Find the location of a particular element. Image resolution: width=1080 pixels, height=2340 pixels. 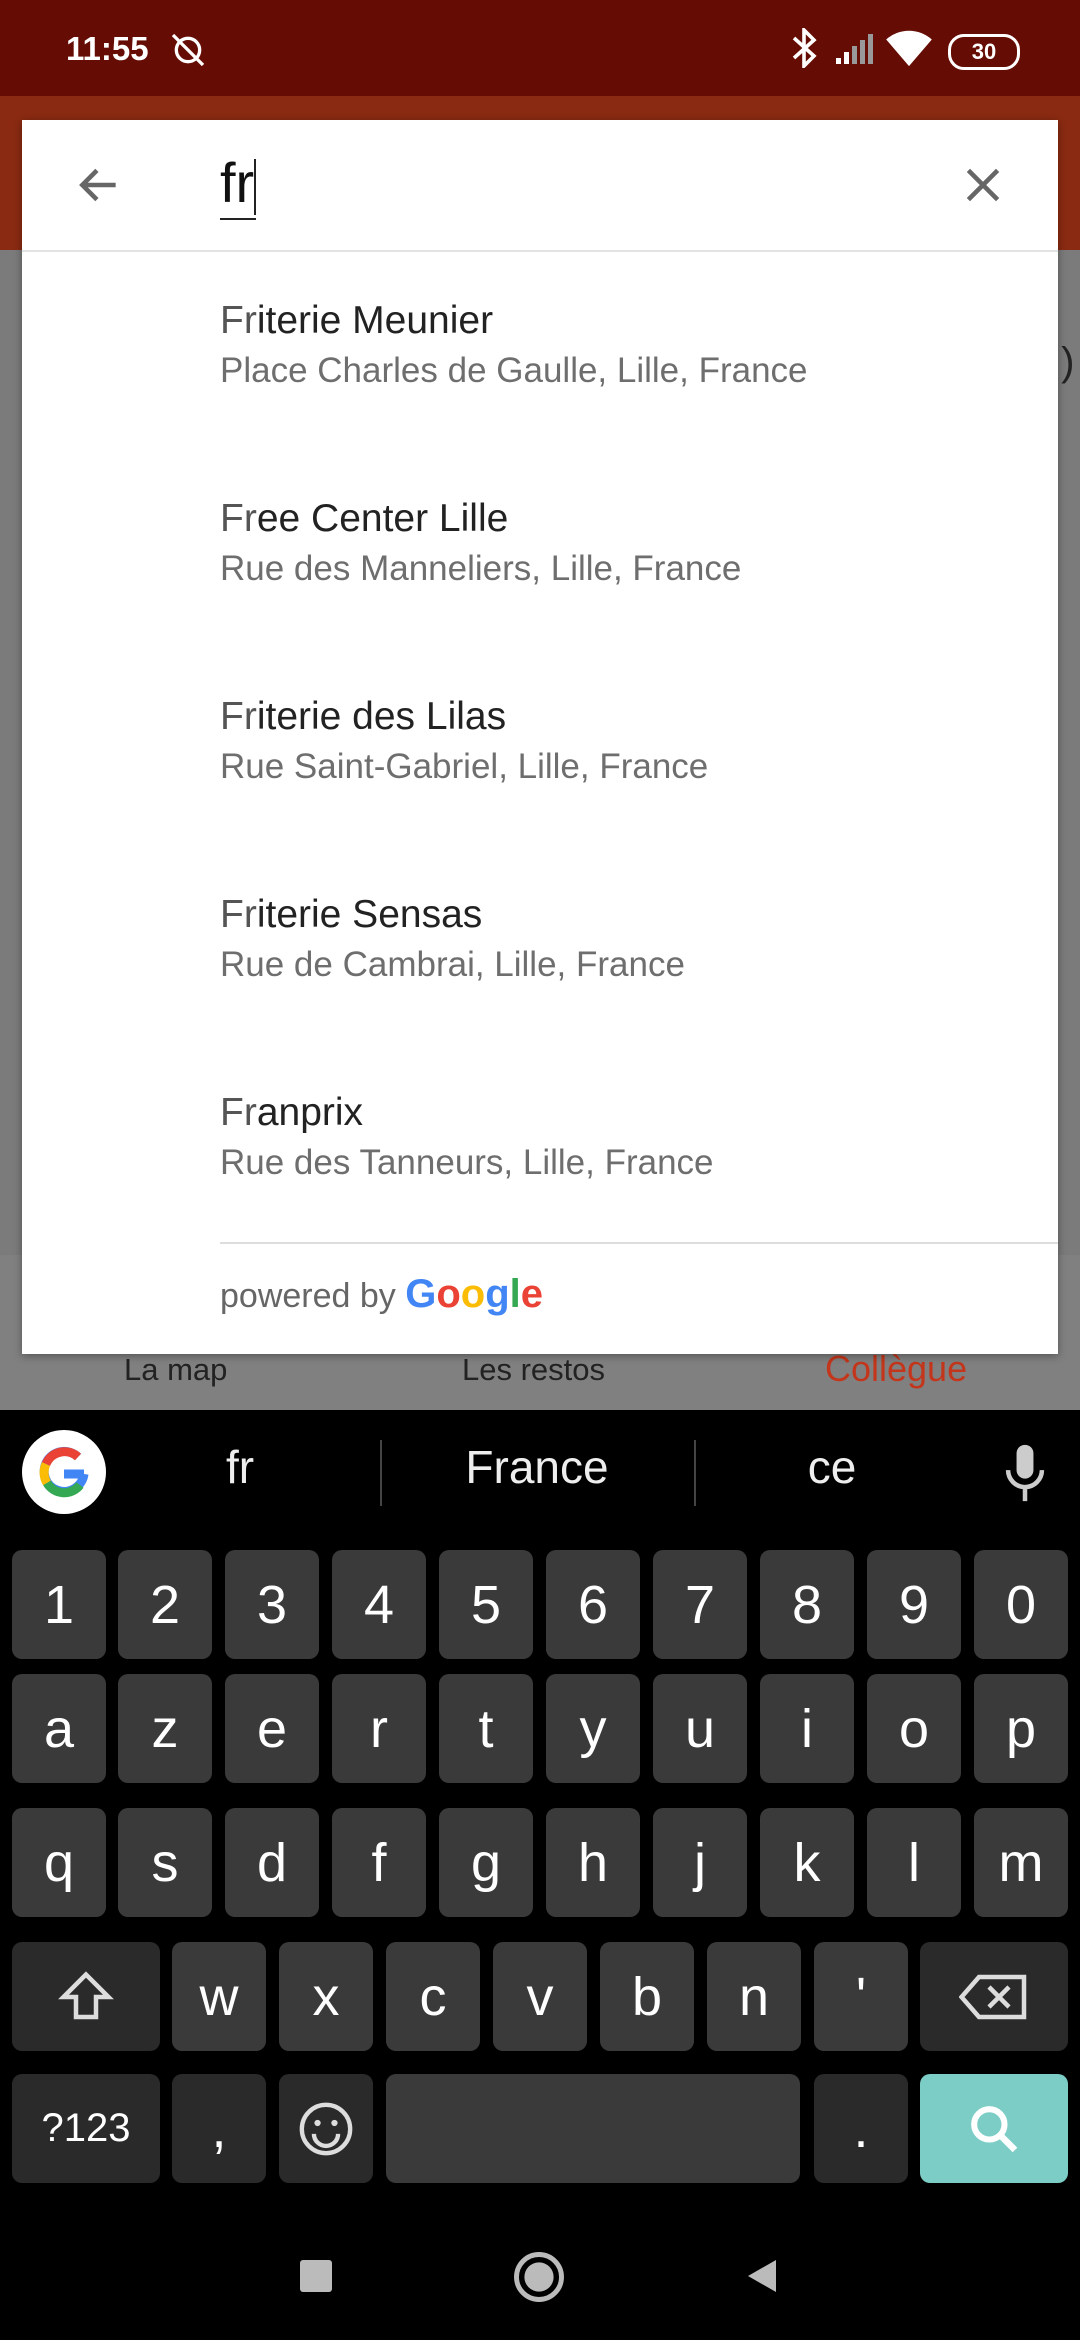

key-m: m is located at coordinates (1021, 1862).